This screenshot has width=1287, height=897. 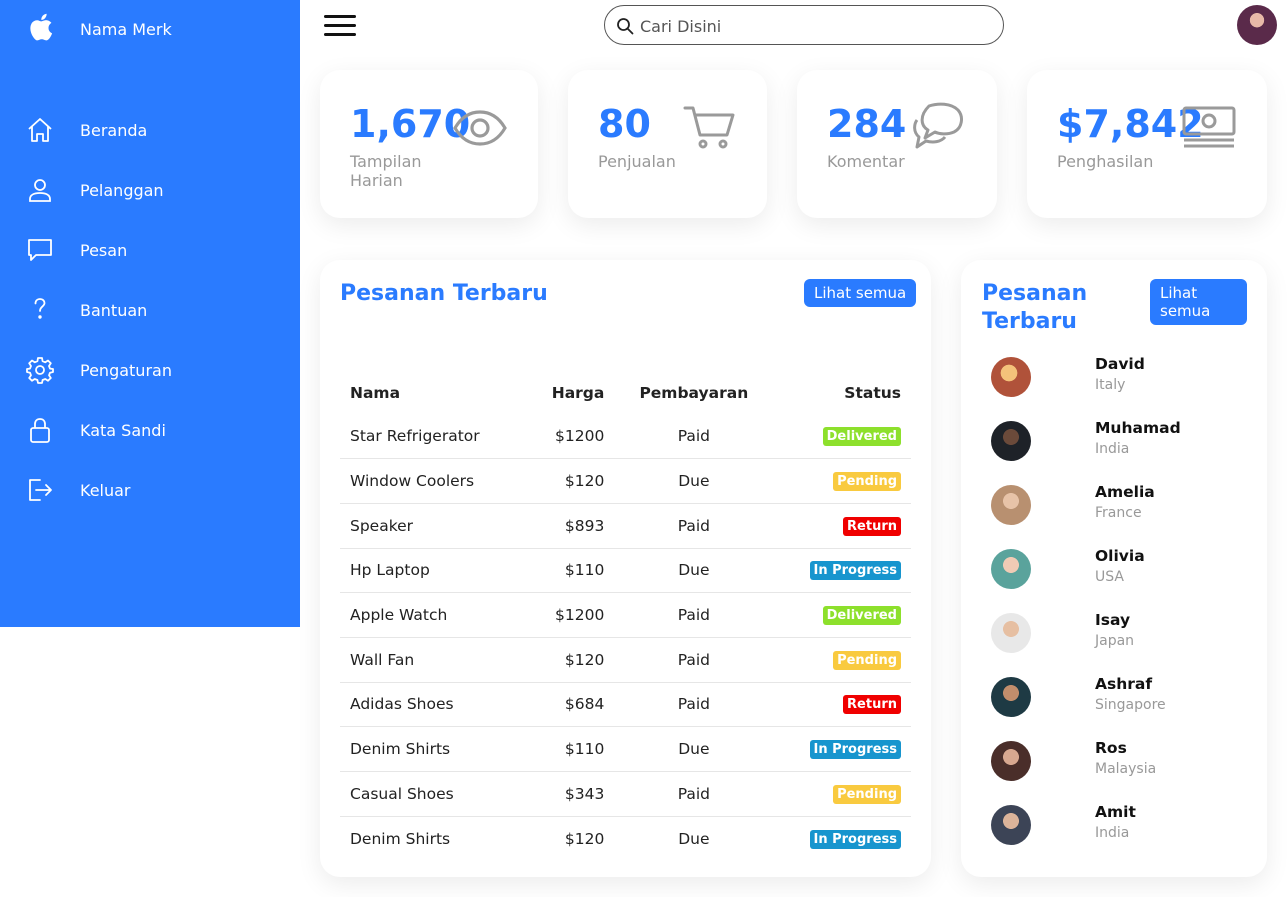 What do you see at coordinates (1121, 701) in the screenshot?
I see `customer-list-item: Ashraf Singapore` at bounding box center [1121, 701].